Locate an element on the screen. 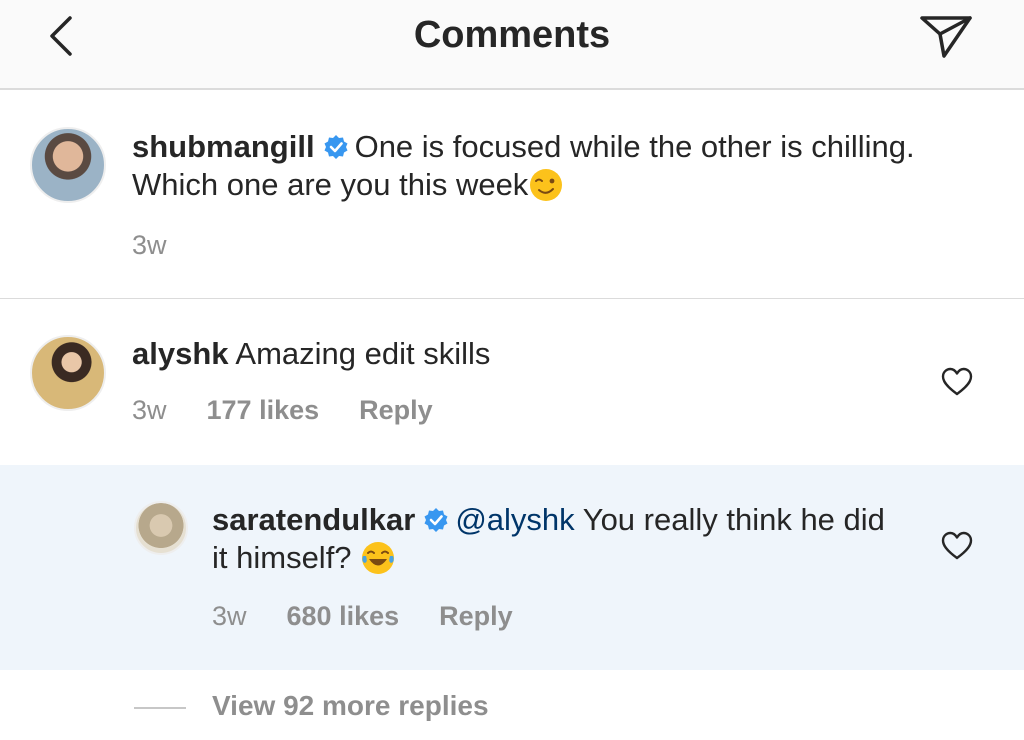  view-more-replies: View 92 more replies is located at coordinates (512, 710).